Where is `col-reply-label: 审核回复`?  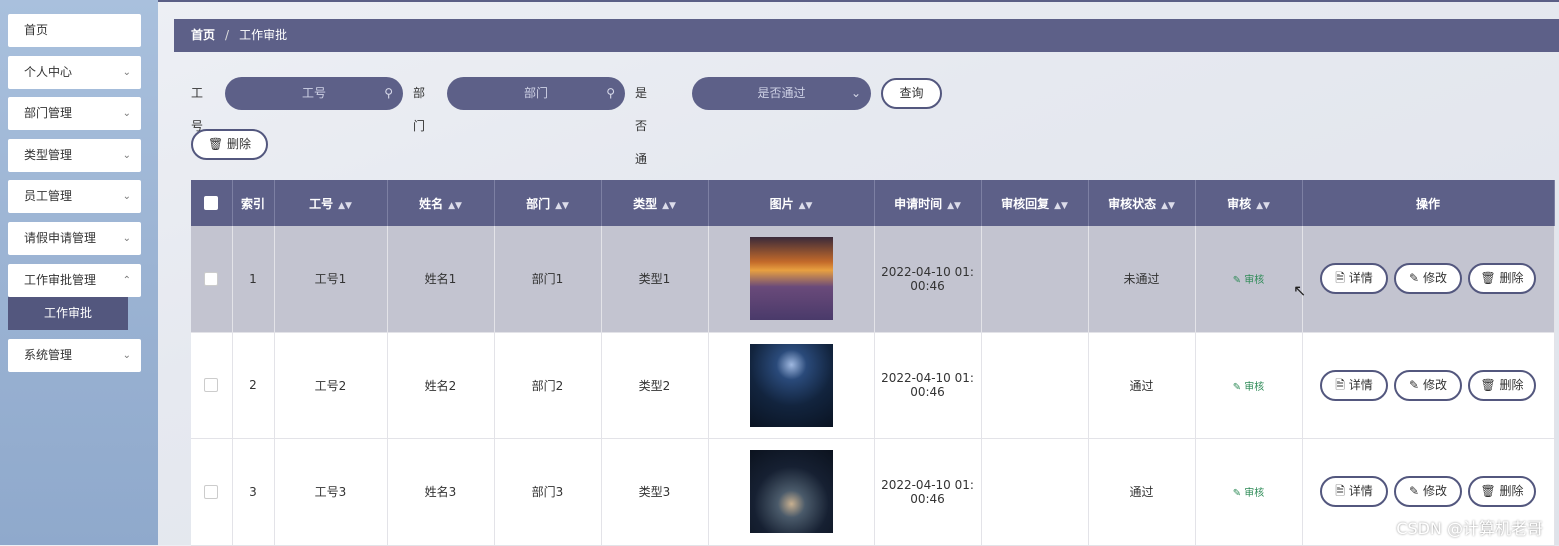
col-reply-label: 审核回复 is located at coordinates (1025, 203).